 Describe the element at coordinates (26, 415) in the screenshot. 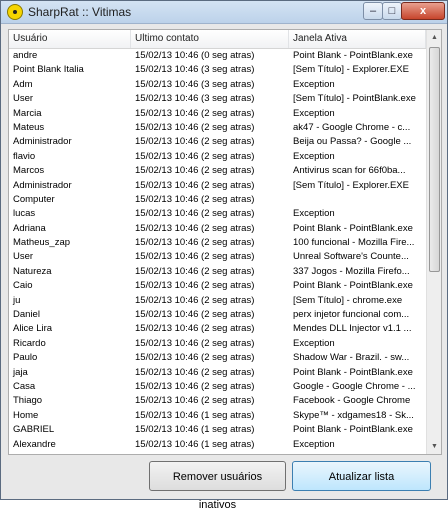

I see `cell-user: Home` at that location.